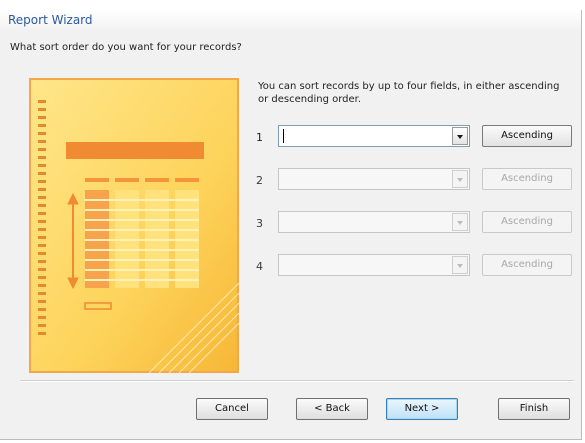  What do you see at coordinates (259, 137) in the screenshot?
I see `sort-number: 1` at bounding box center [259, 137].